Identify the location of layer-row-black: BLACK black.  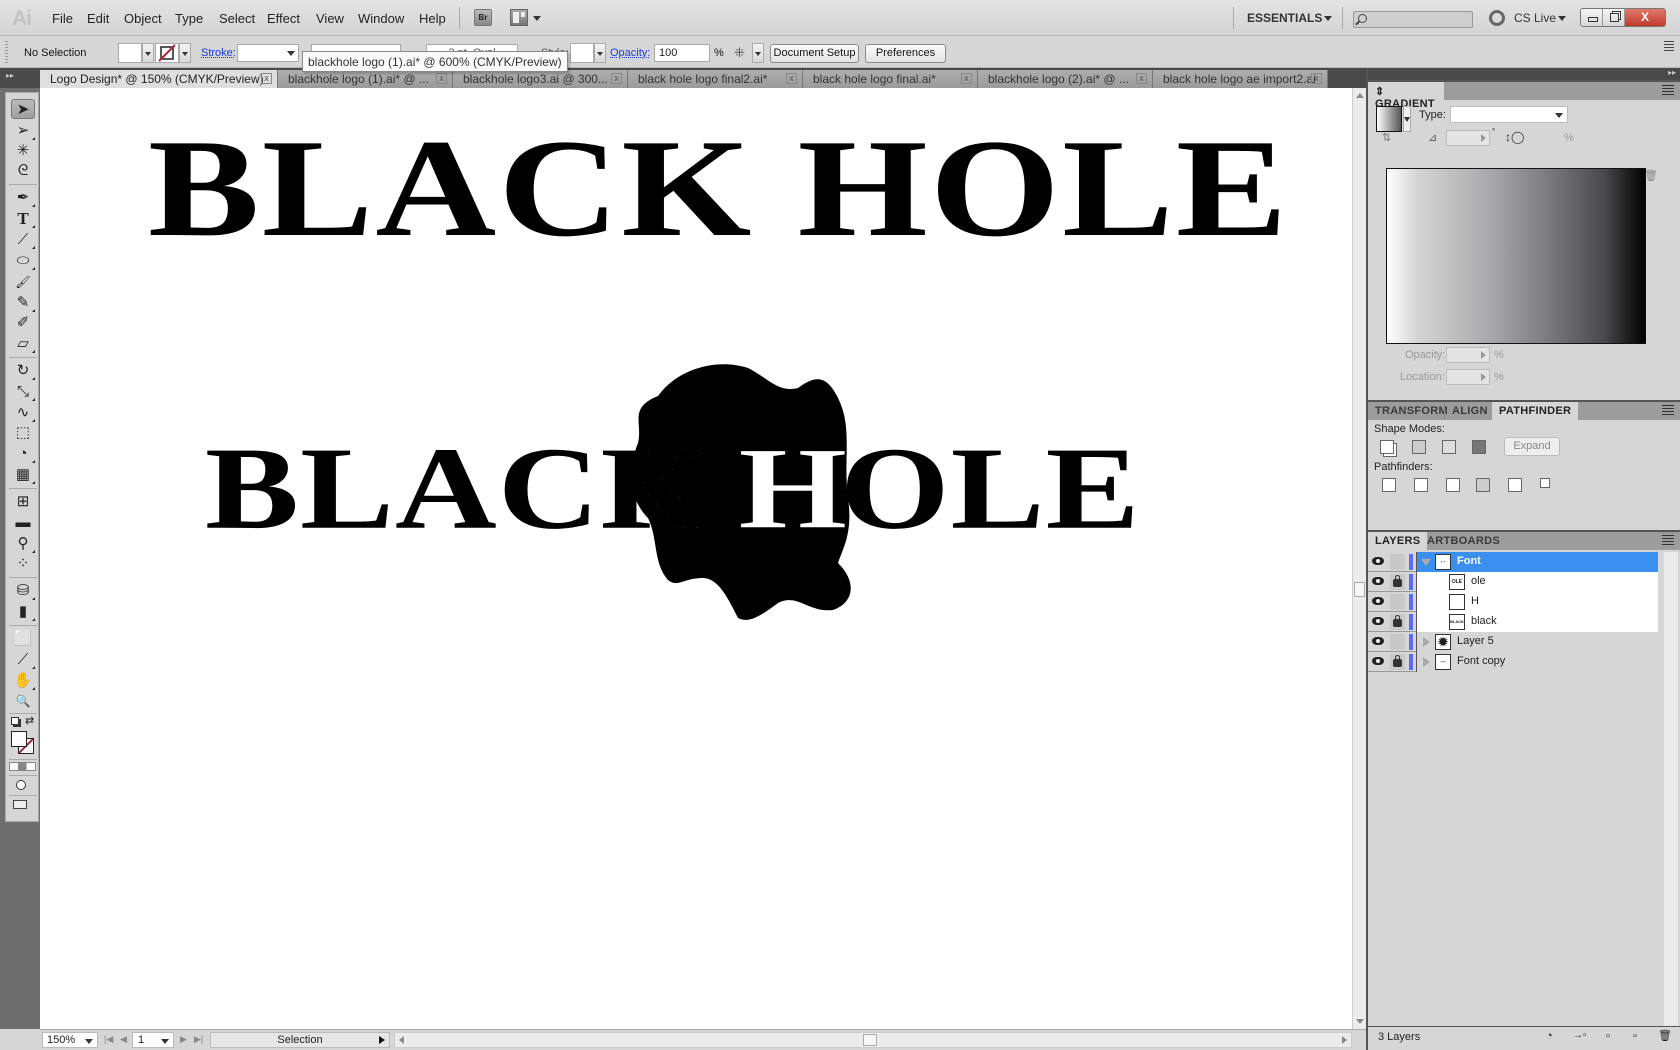
(1513, 622).